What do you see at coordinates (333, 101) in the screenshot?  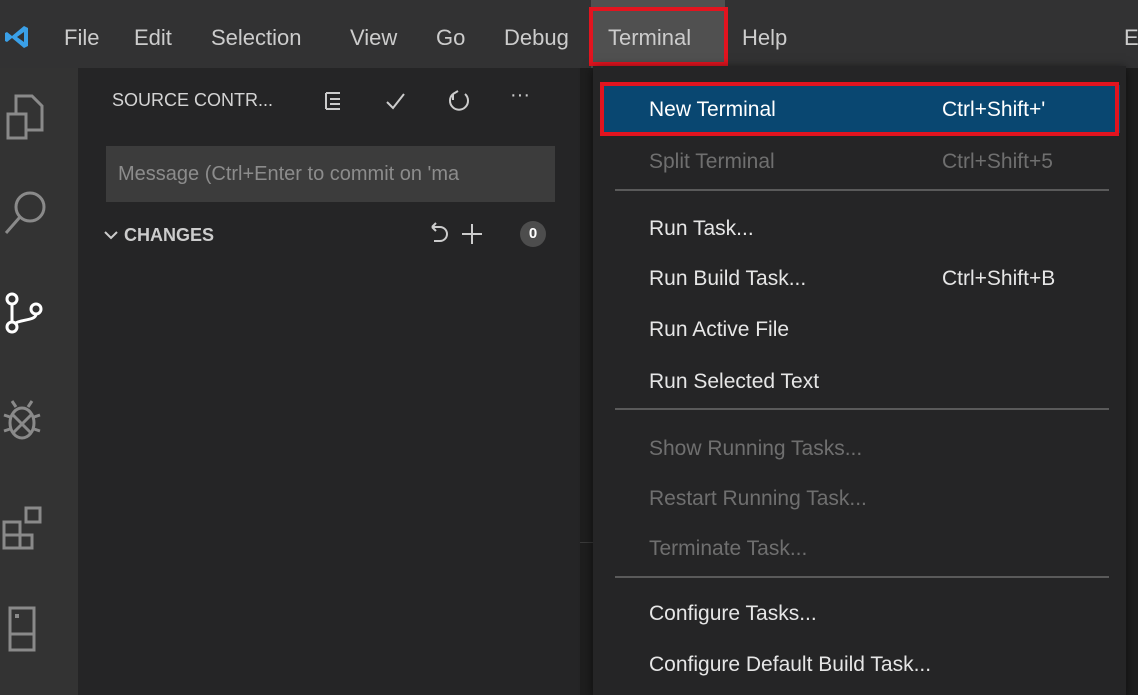 I see `view-as-tree-icon` at bounding box center [333, 101].